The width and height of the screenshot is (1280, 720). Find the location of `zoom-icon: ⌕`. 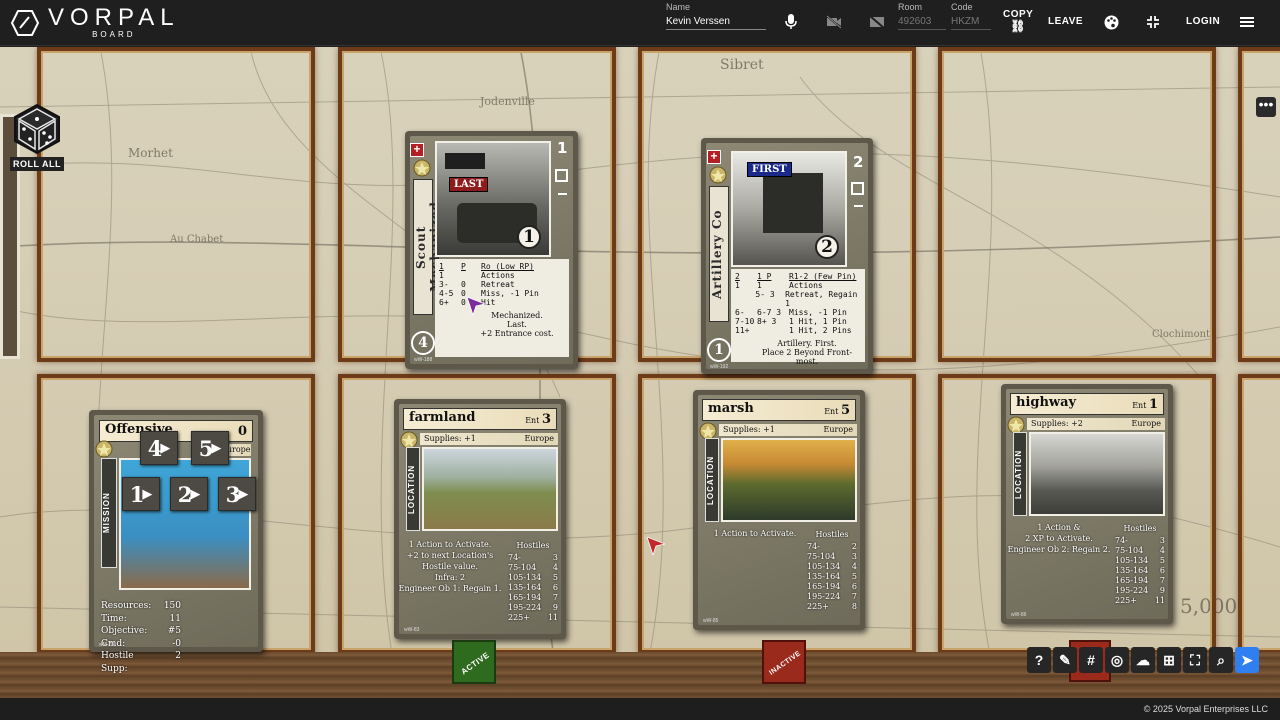

zoom-icon: ⌕ is located at coordinates (1221, 660).